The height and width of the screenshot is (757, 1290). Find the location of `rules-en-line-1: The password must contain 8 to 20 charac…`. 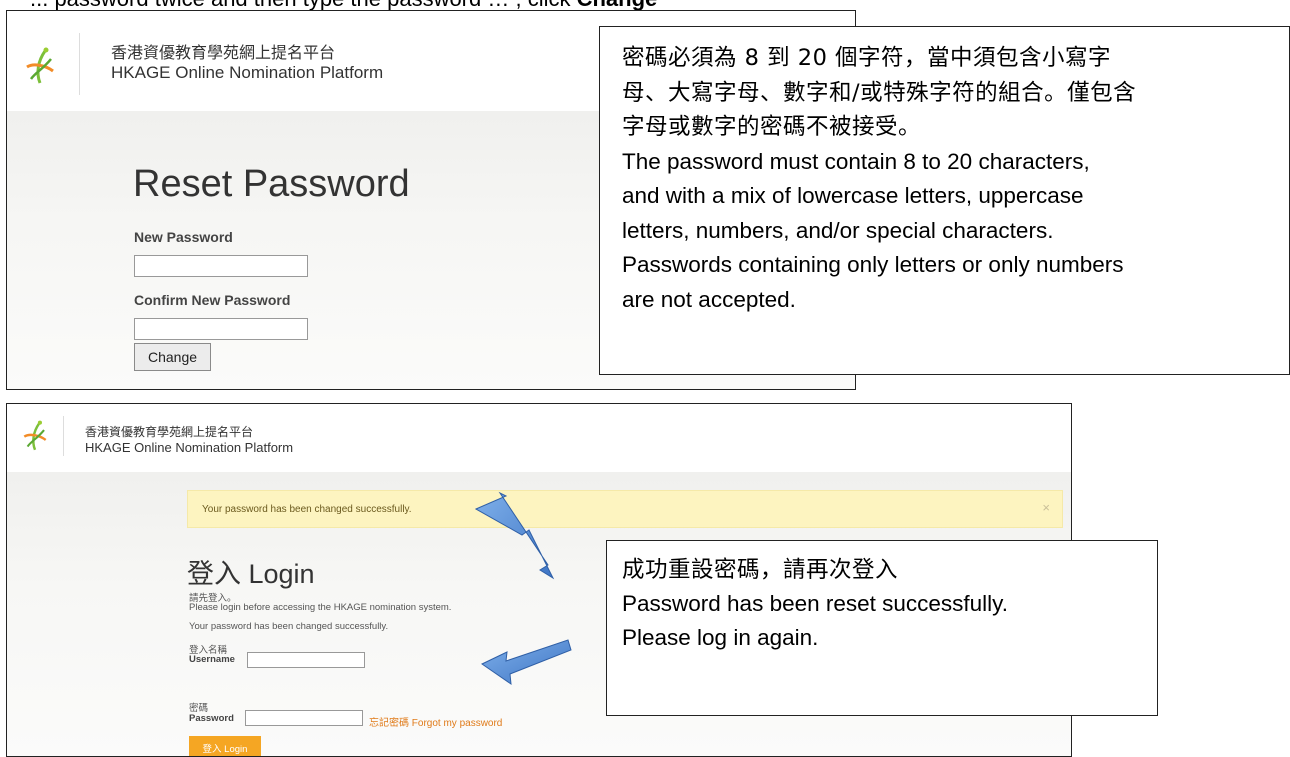

rules-en-line-1: The password must contain 8 to 20 charac… is located at coordinates (856, 161).